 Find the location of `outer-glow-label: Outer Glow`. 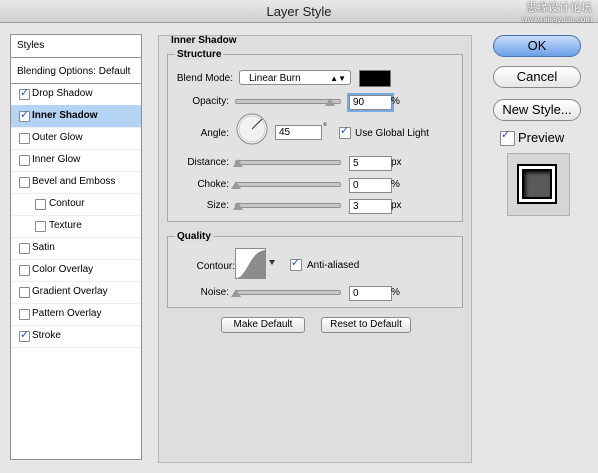

outer-glow-label: Outer Glow is located at coordinates (57, 137).